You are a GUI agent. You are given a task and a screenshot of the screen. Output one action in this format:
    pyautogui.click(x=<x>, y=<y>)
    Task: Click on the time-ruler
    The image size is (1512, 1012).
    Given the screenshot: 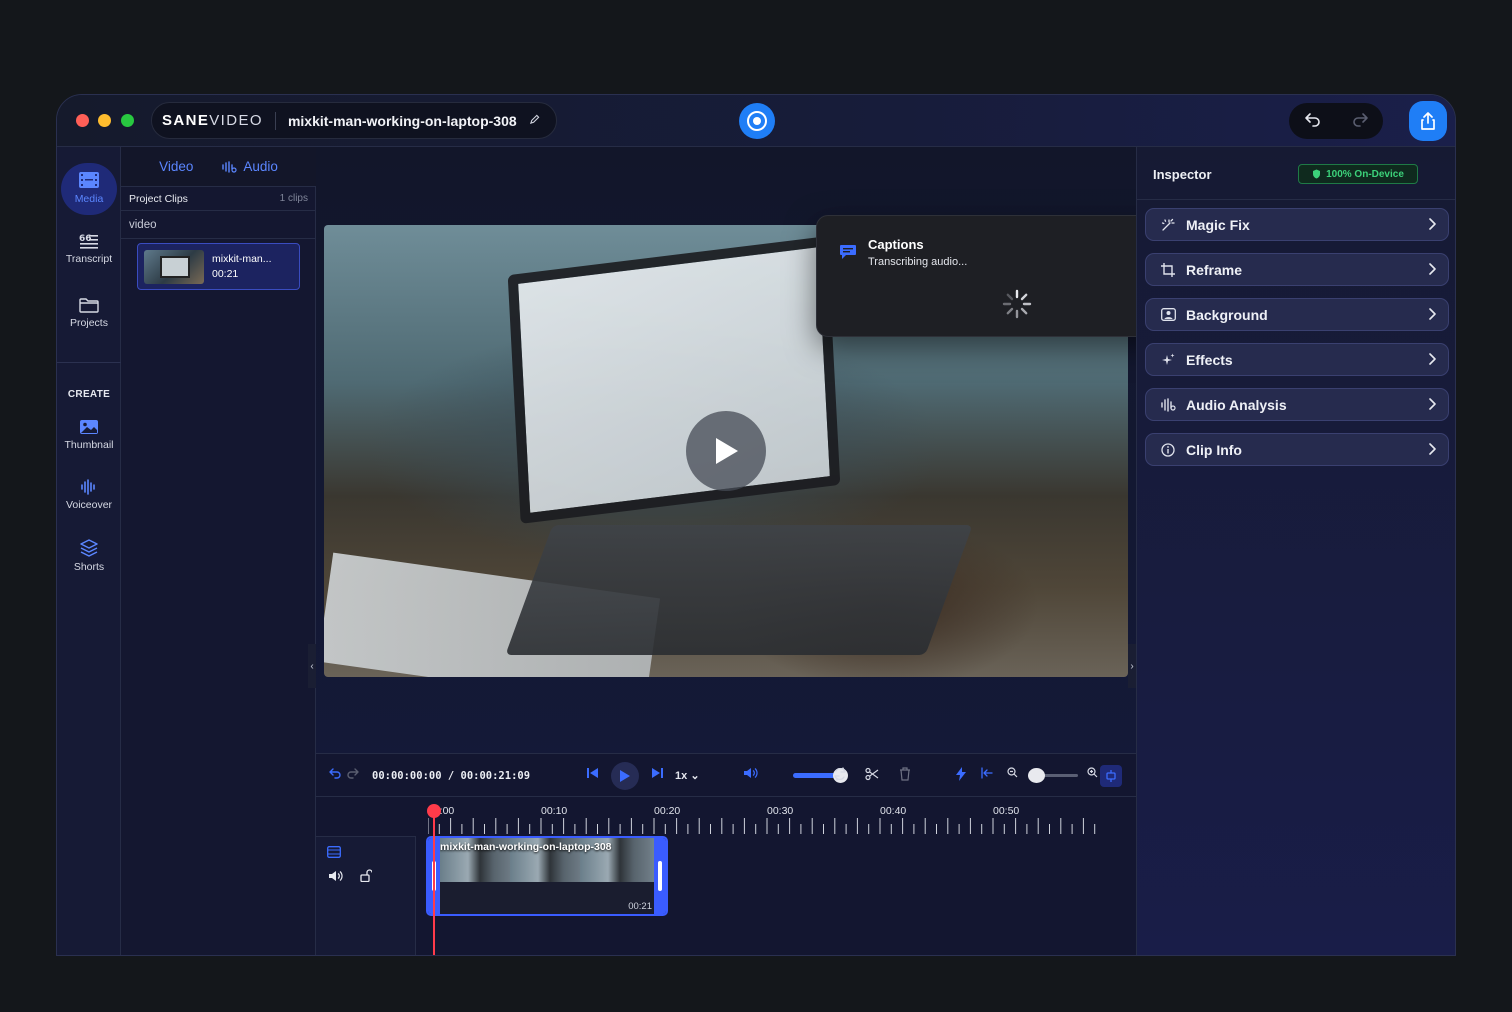 What is the action you would take?
    pyautogui.click(x=766, y=825)
    